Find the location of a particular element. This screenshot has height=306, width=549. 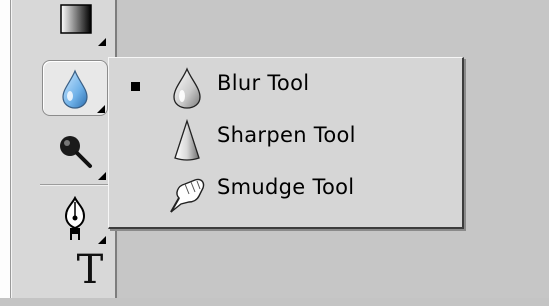

gradient-tool-button is located at coordinates (75, 24).